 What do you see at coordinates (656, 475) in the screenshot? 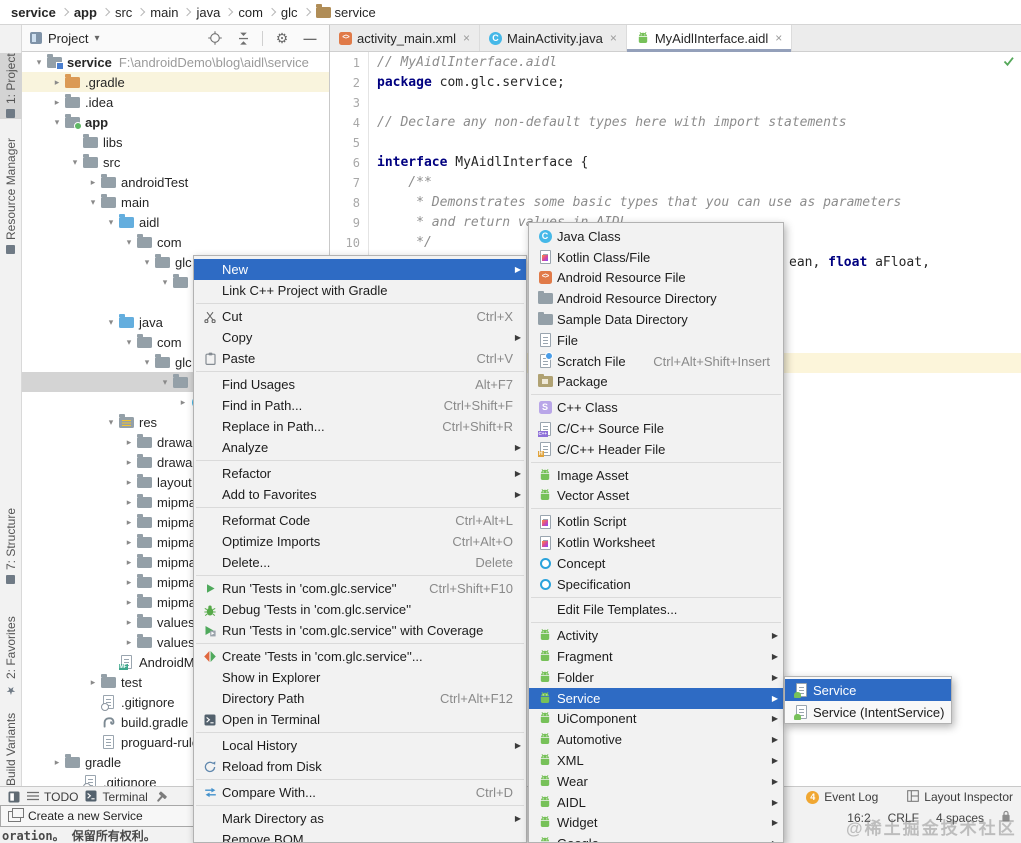
I see `menu-item-image-asset: Image Asset` at bounding box center [656, 475].